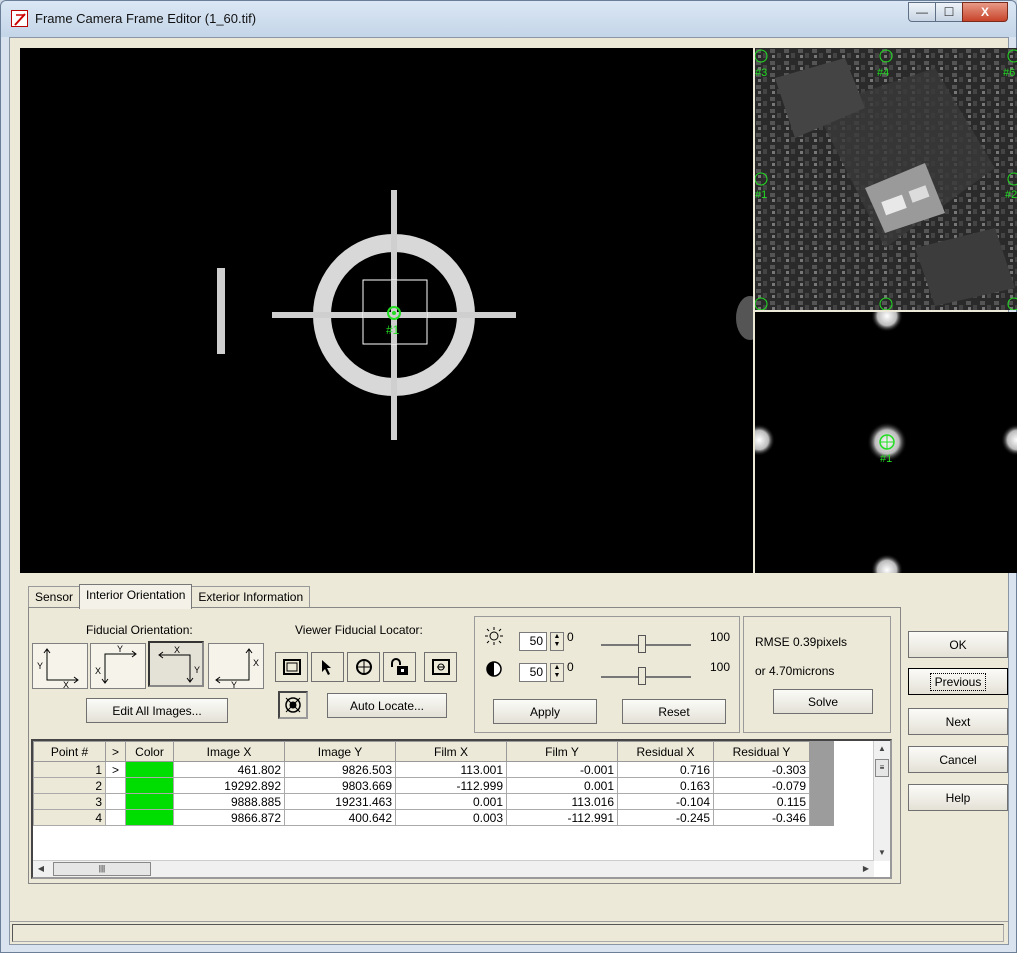 This screenshot has width=1017, height=953. I want to click on fiducial-orientation-2-button: XY, so click(118, 666).